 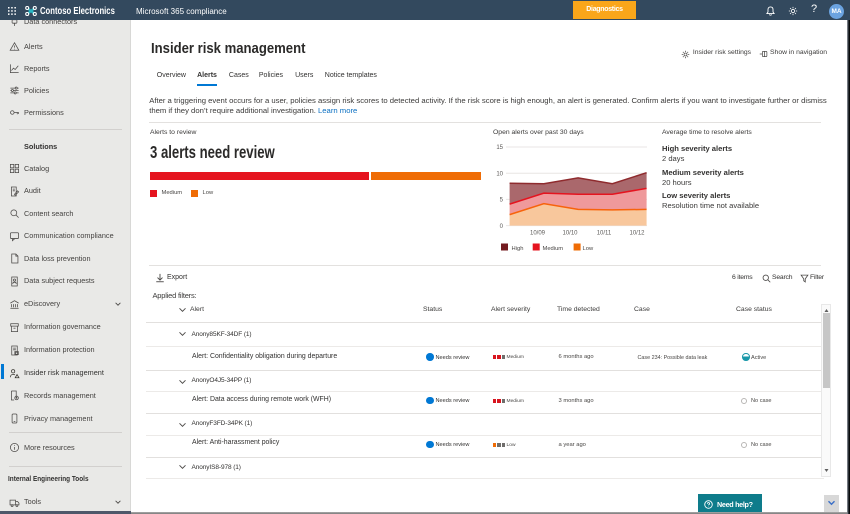 What do you see at coordinates (502, 201) in the screenshot?
I see `svg-text: 5` at bounding box center [502, 201].